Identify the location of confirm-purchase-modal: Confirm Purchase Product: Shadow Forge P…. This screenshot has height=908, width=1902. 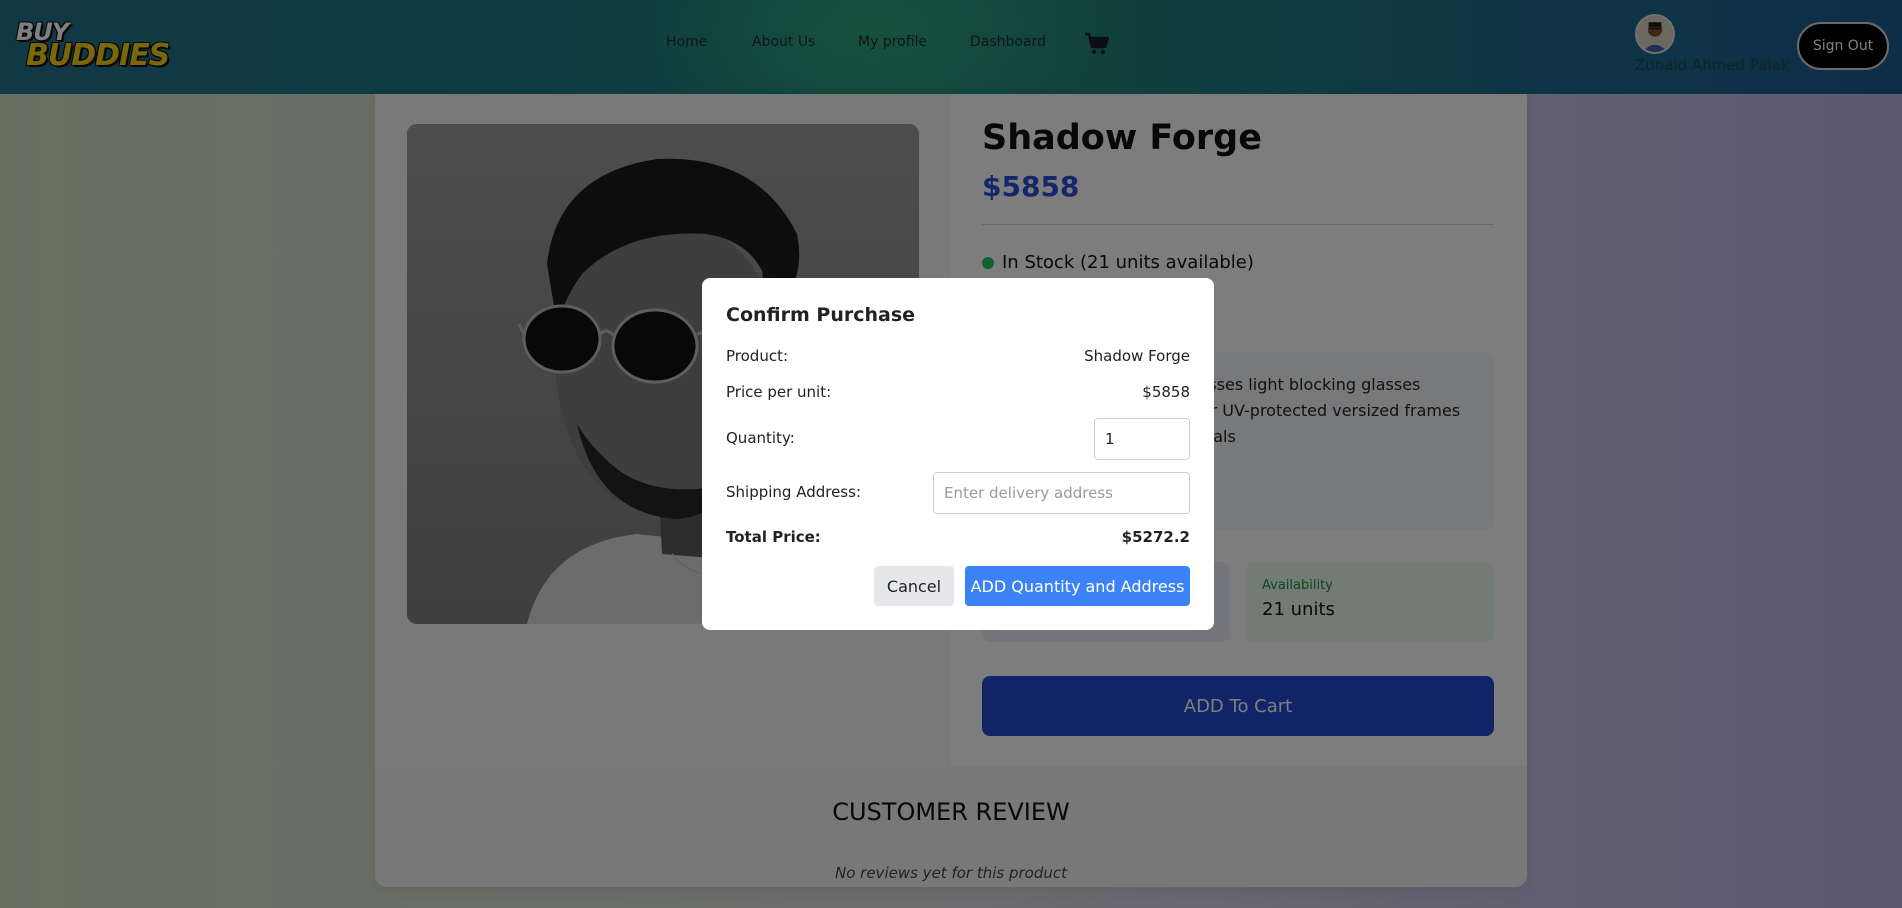
(958, 454).